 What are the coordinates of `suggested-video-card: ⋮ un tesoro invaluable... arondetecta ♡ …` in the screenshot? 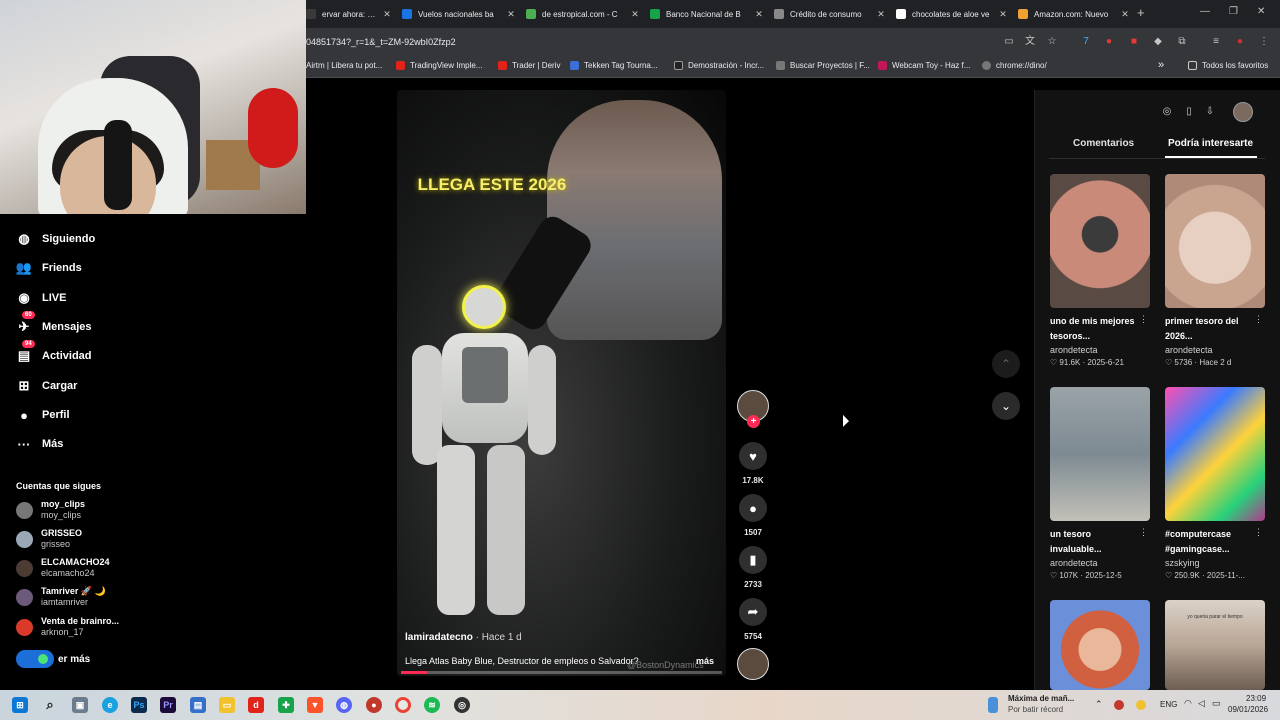 It's located at (1100, 483).